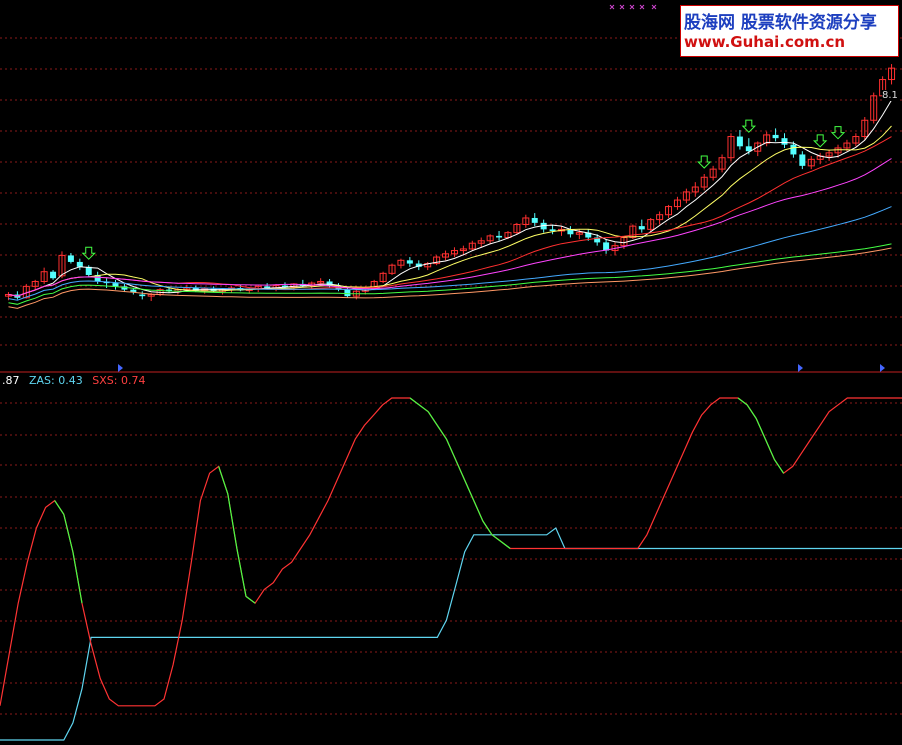  I want to click on watermark-title: 股海网 股票软件资源分享, so click(780, 23).